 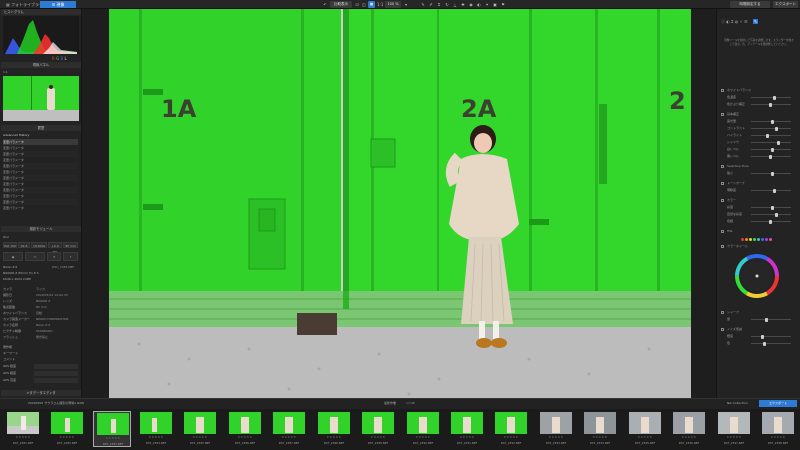 What do you see at coordinates (758, 121) in the screenshot?
I see `slider-row: 露光量` at bounding box center [758, 121].